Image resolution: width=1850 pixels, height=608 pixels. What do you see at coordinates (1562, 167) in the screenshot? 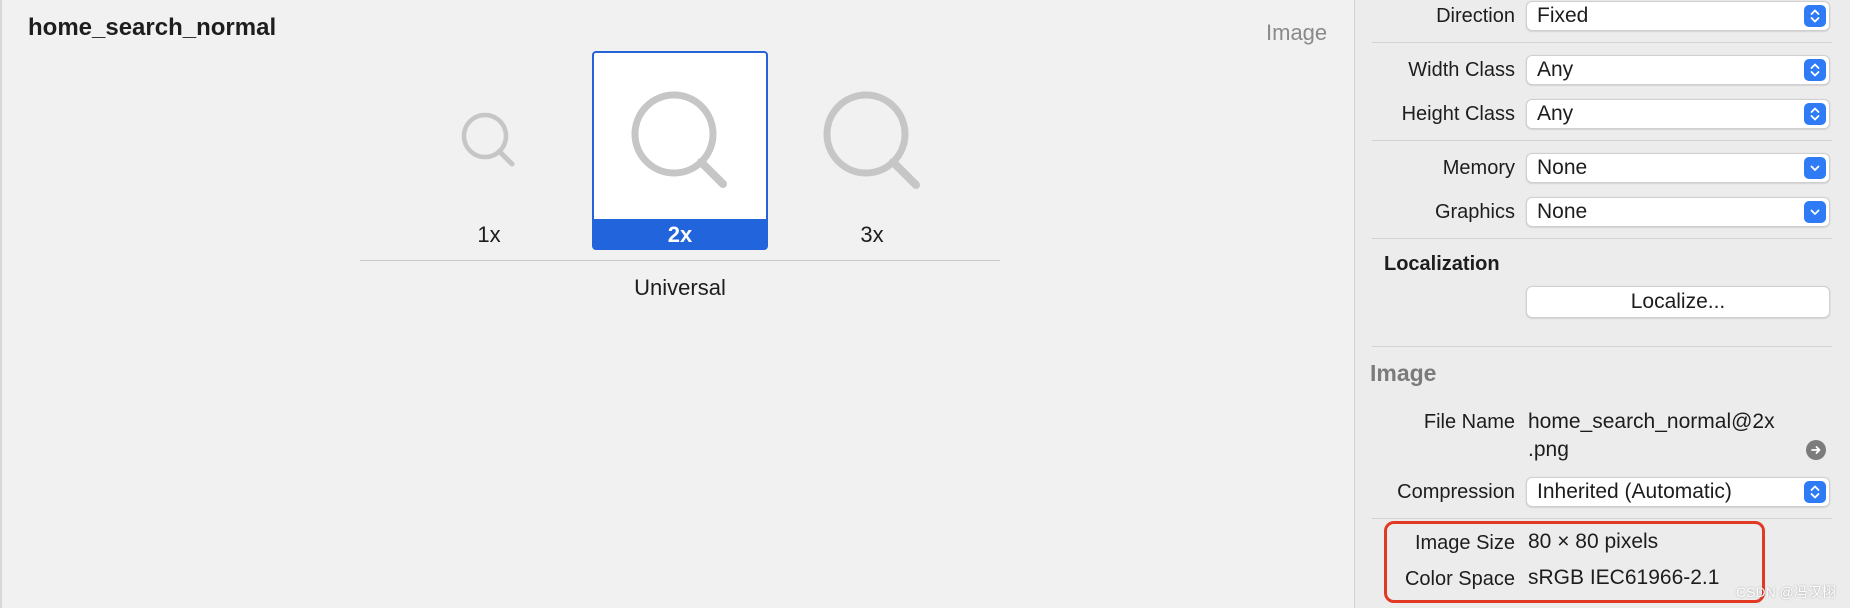
I see `memory-value: None` at bounding box center [1562, 167].